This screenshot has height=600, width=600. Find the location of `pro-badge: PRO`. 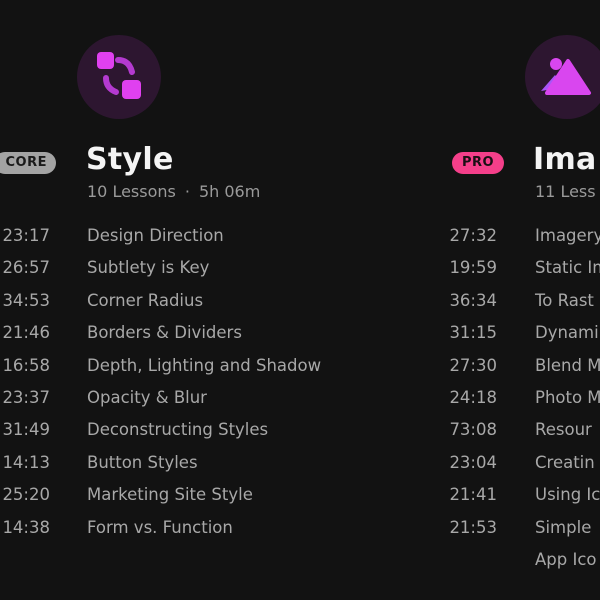

pro-badge: PRO is located at coordinates (478, 163).